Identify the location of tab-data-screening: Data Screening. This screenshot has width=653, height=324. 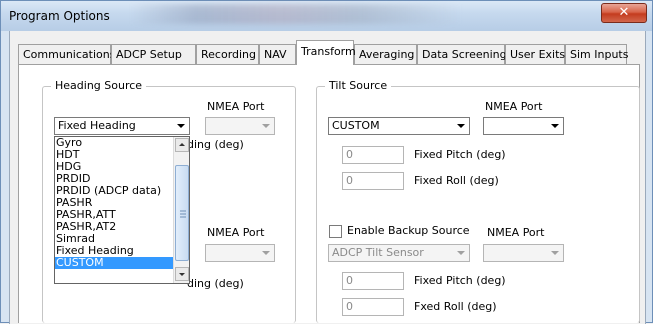
(462, 54).